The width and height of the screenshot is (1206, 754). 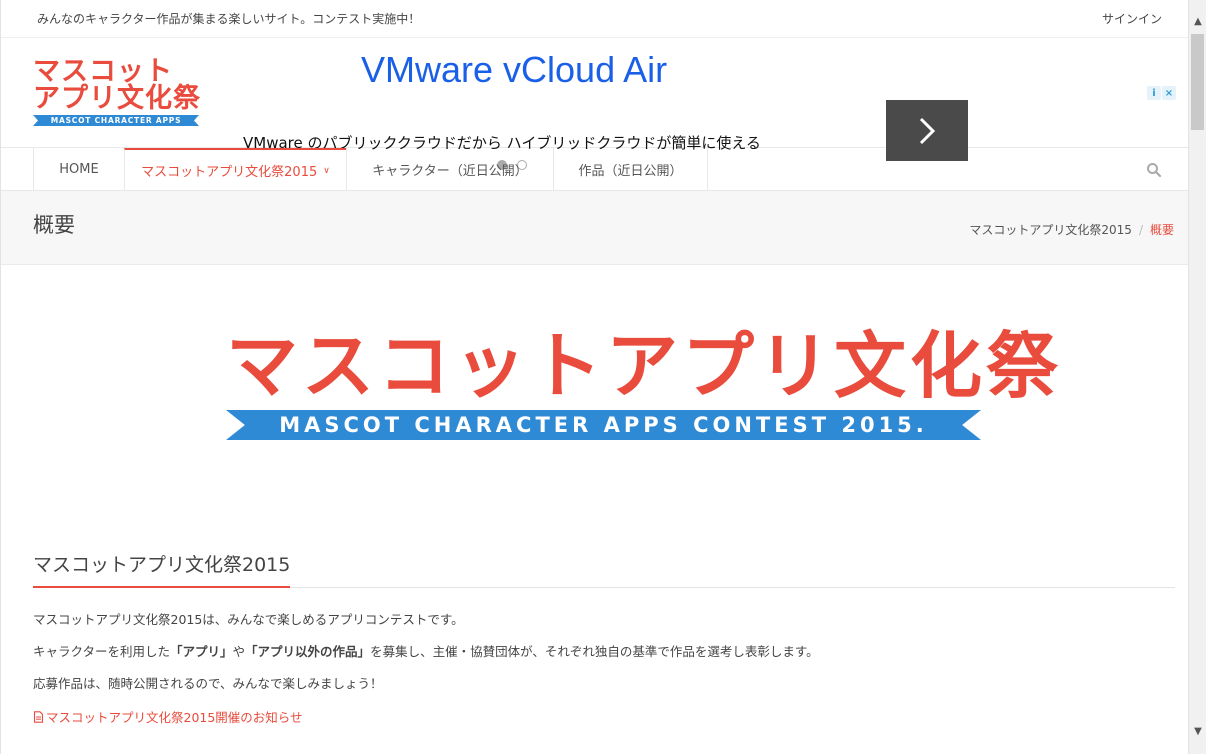 What do you see at coordinates (594, 651) in the screenshot?
I see `text-segment: を募集し、主催・協賛団体が、それぞれ独自の基準で作品を選考し表彰します。` at bounding box center [594, 651].